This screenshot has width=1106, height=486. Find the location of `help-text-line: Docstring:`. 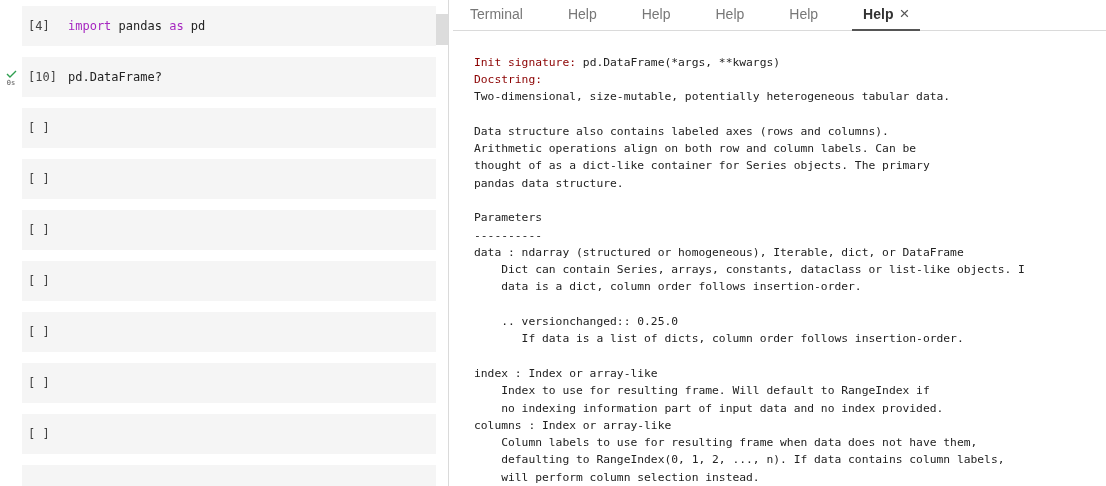

help-text-line: Docstring: is located at coordinates (508, 79).